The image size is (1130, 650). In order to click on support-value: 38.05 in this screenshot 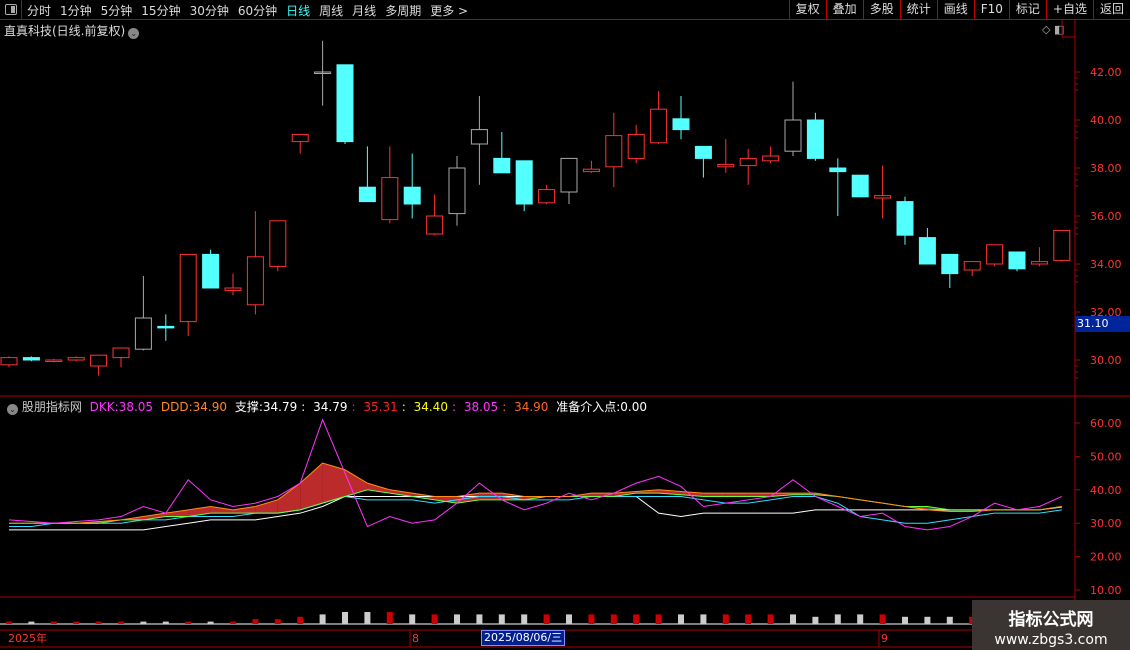, I will do `click(481, 407)`.